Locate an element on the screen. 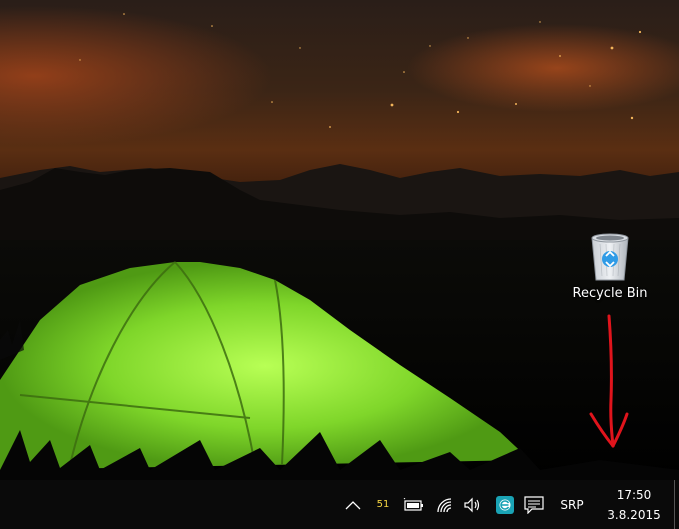  wifi-icon is located at coordinates (444, 504).